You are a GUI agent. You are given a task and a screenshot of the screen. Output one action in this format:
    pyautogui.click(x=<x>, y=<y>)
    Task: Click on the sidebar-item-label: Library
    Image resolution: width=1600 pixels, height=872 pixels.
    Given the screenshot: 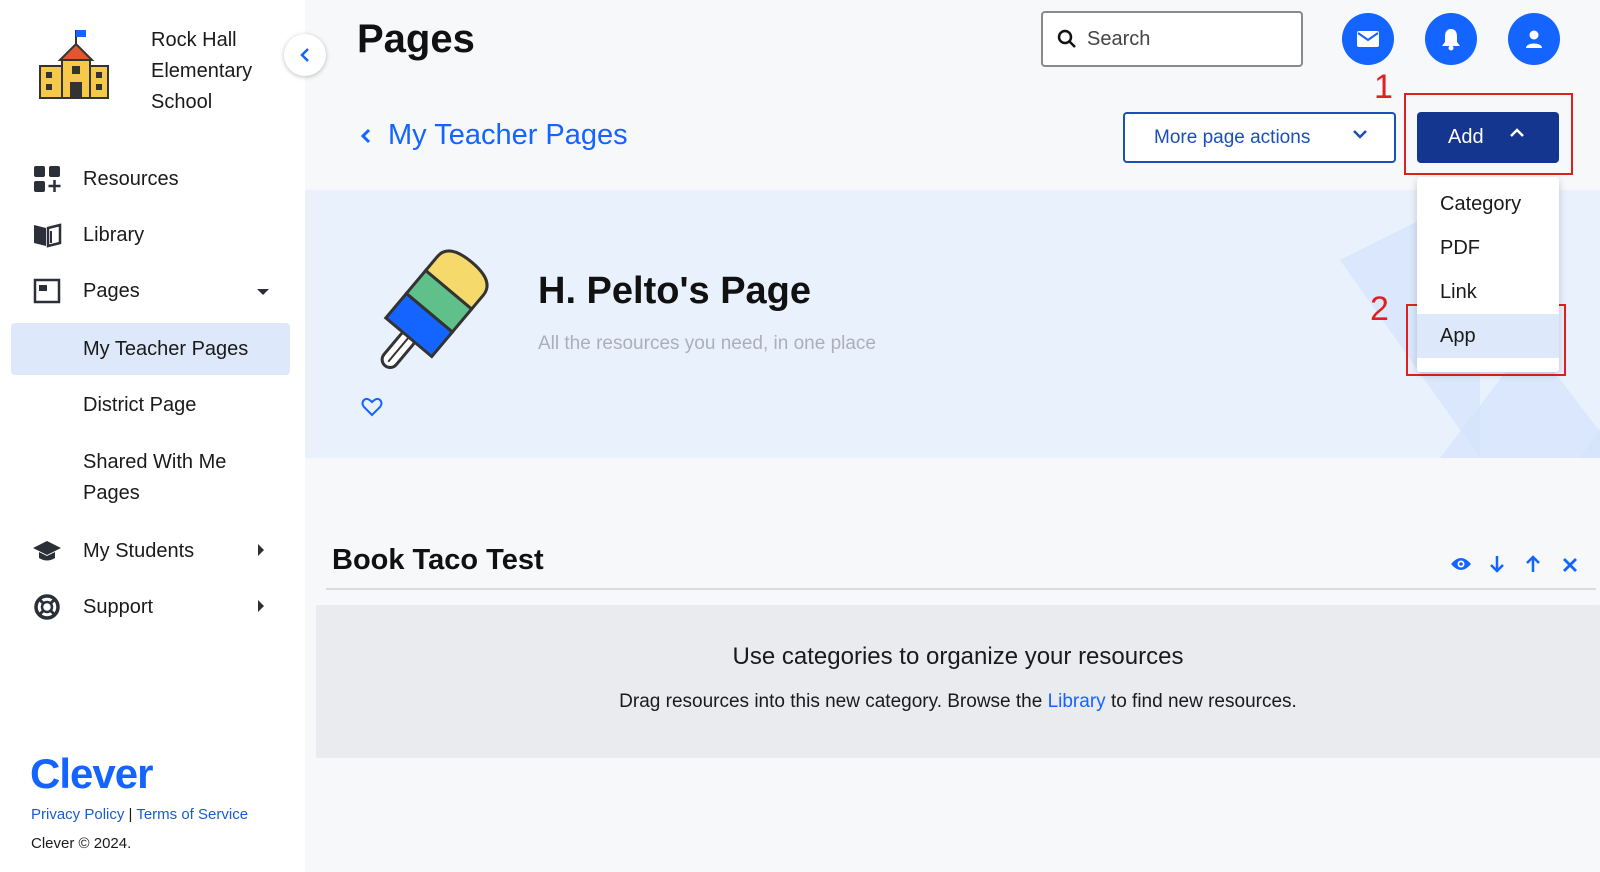 What is the action you would take?
    pyautogui.click(x=114, y=234)
    